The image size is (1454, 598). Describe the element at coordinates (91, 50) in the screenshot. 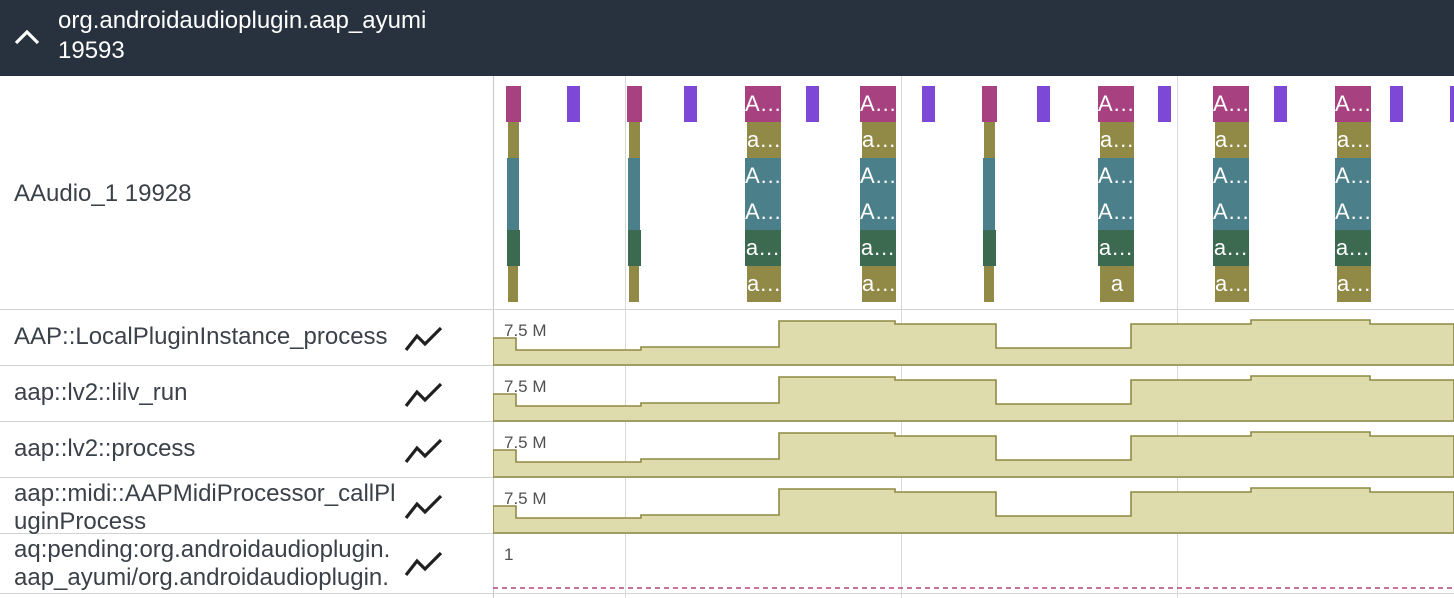

I see `process-pid: 19593` at that location.